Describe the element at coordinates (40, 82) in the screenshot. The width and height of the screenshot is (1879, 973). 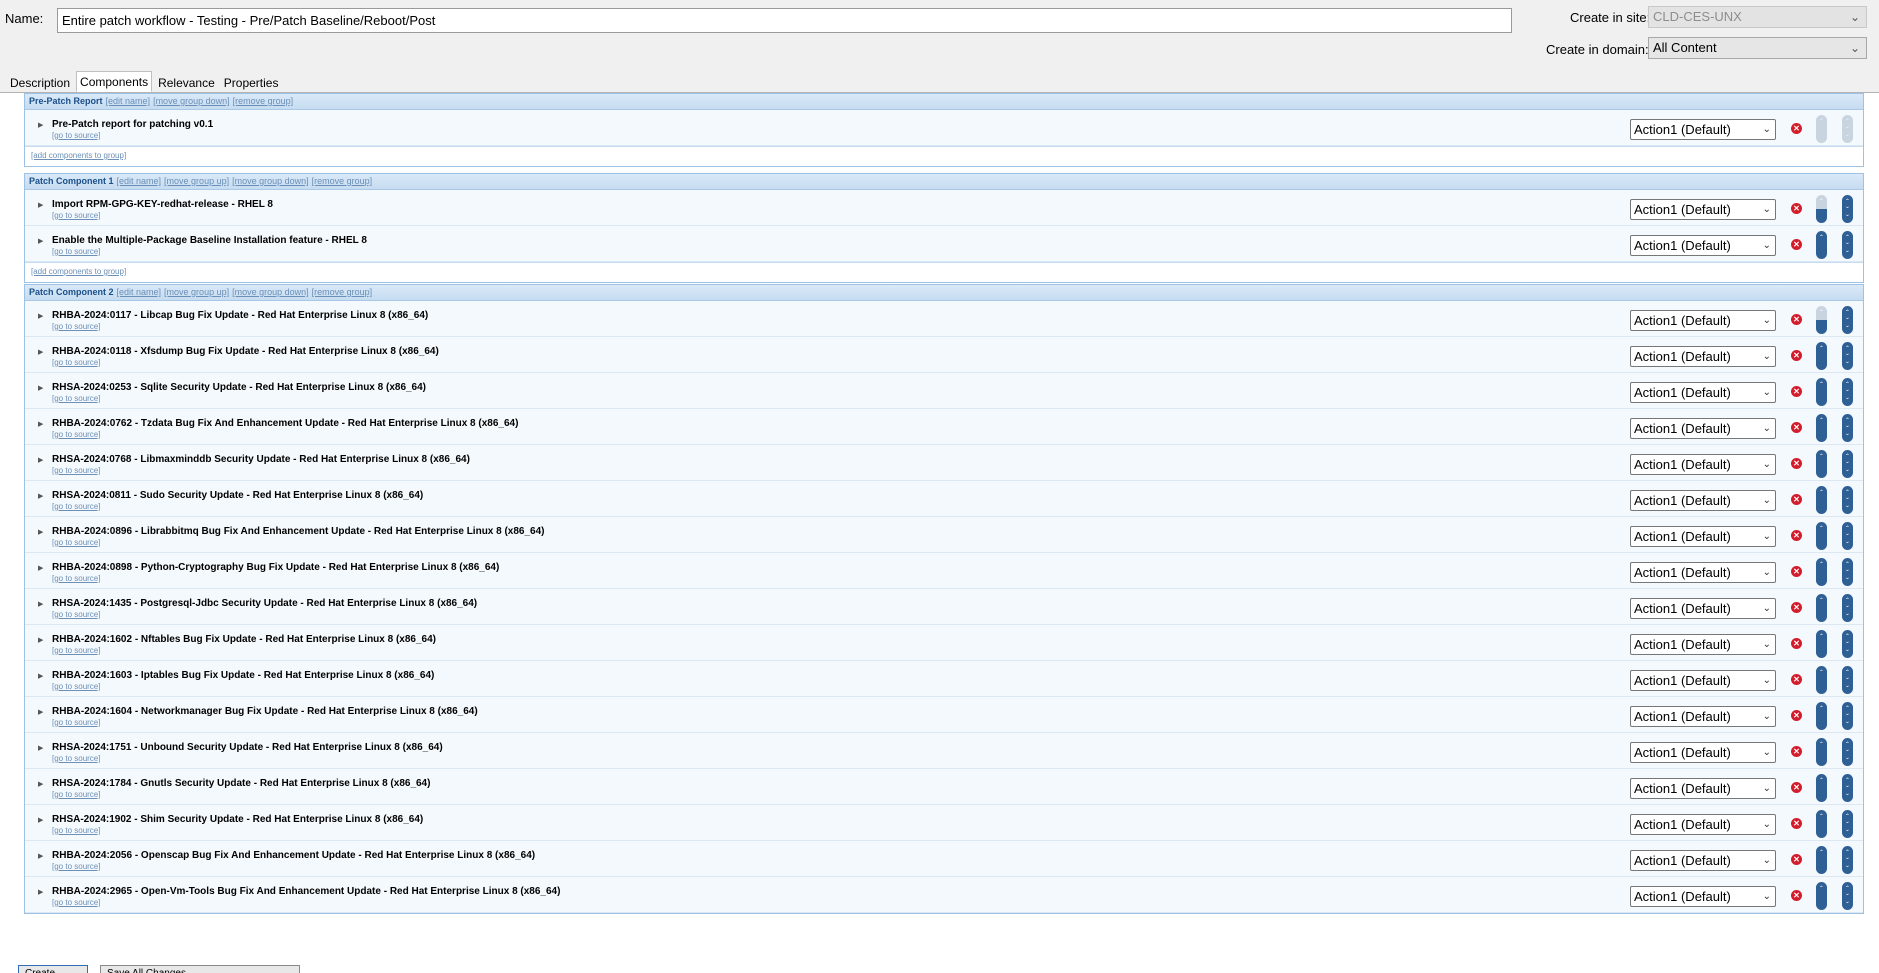
I see `tab-description: Description` at that location.